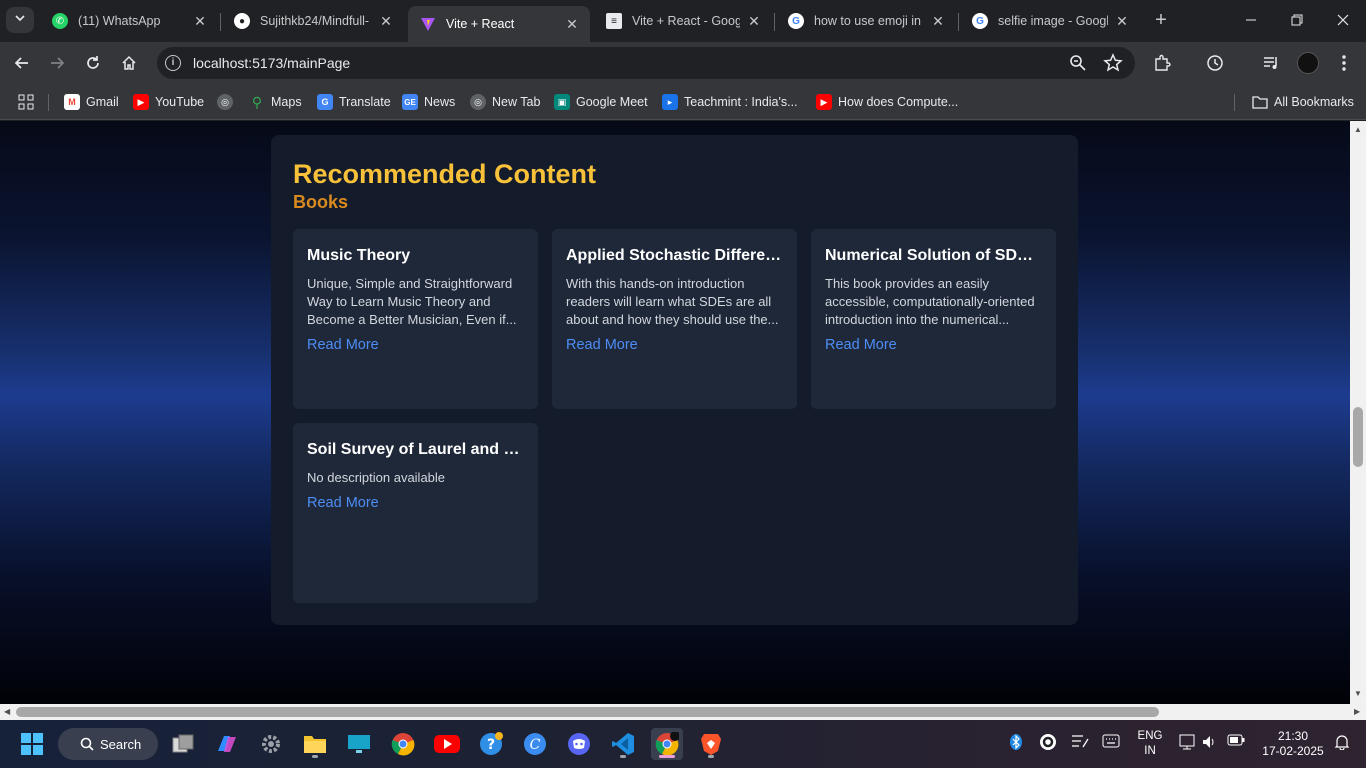 The height and width of the screenshot is (768, 1366). What do you see at coordinates (491, 744) in the screenshot?
I see `help-app-icon: ?` at bounding box center [491, 744].